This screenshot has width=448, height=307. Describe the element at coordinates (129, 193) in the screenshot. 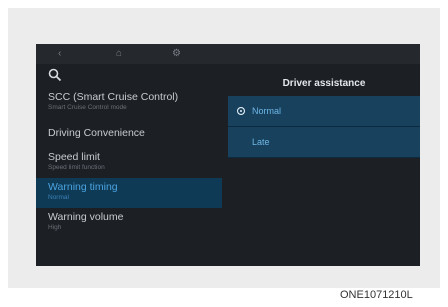

I see `menu-item-warning-timing: Warning timing Normal` at that location.